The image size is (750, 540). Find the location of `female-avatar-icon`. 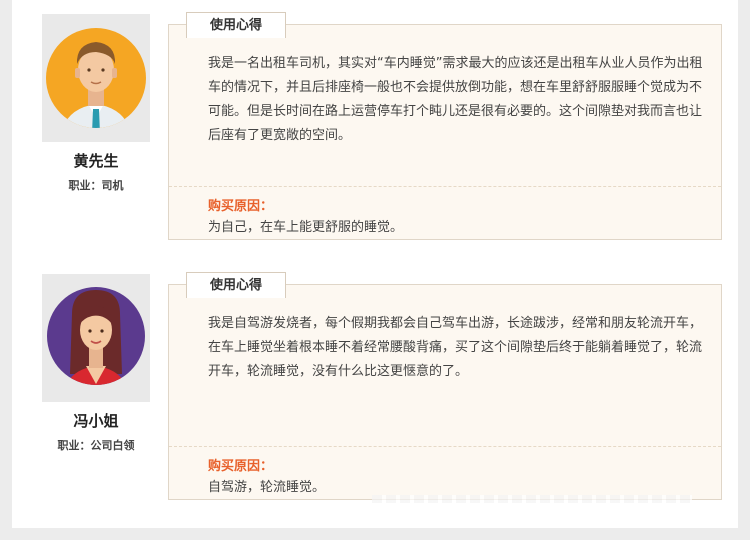

female-avatar-icon is located at coordinates (96, 336).